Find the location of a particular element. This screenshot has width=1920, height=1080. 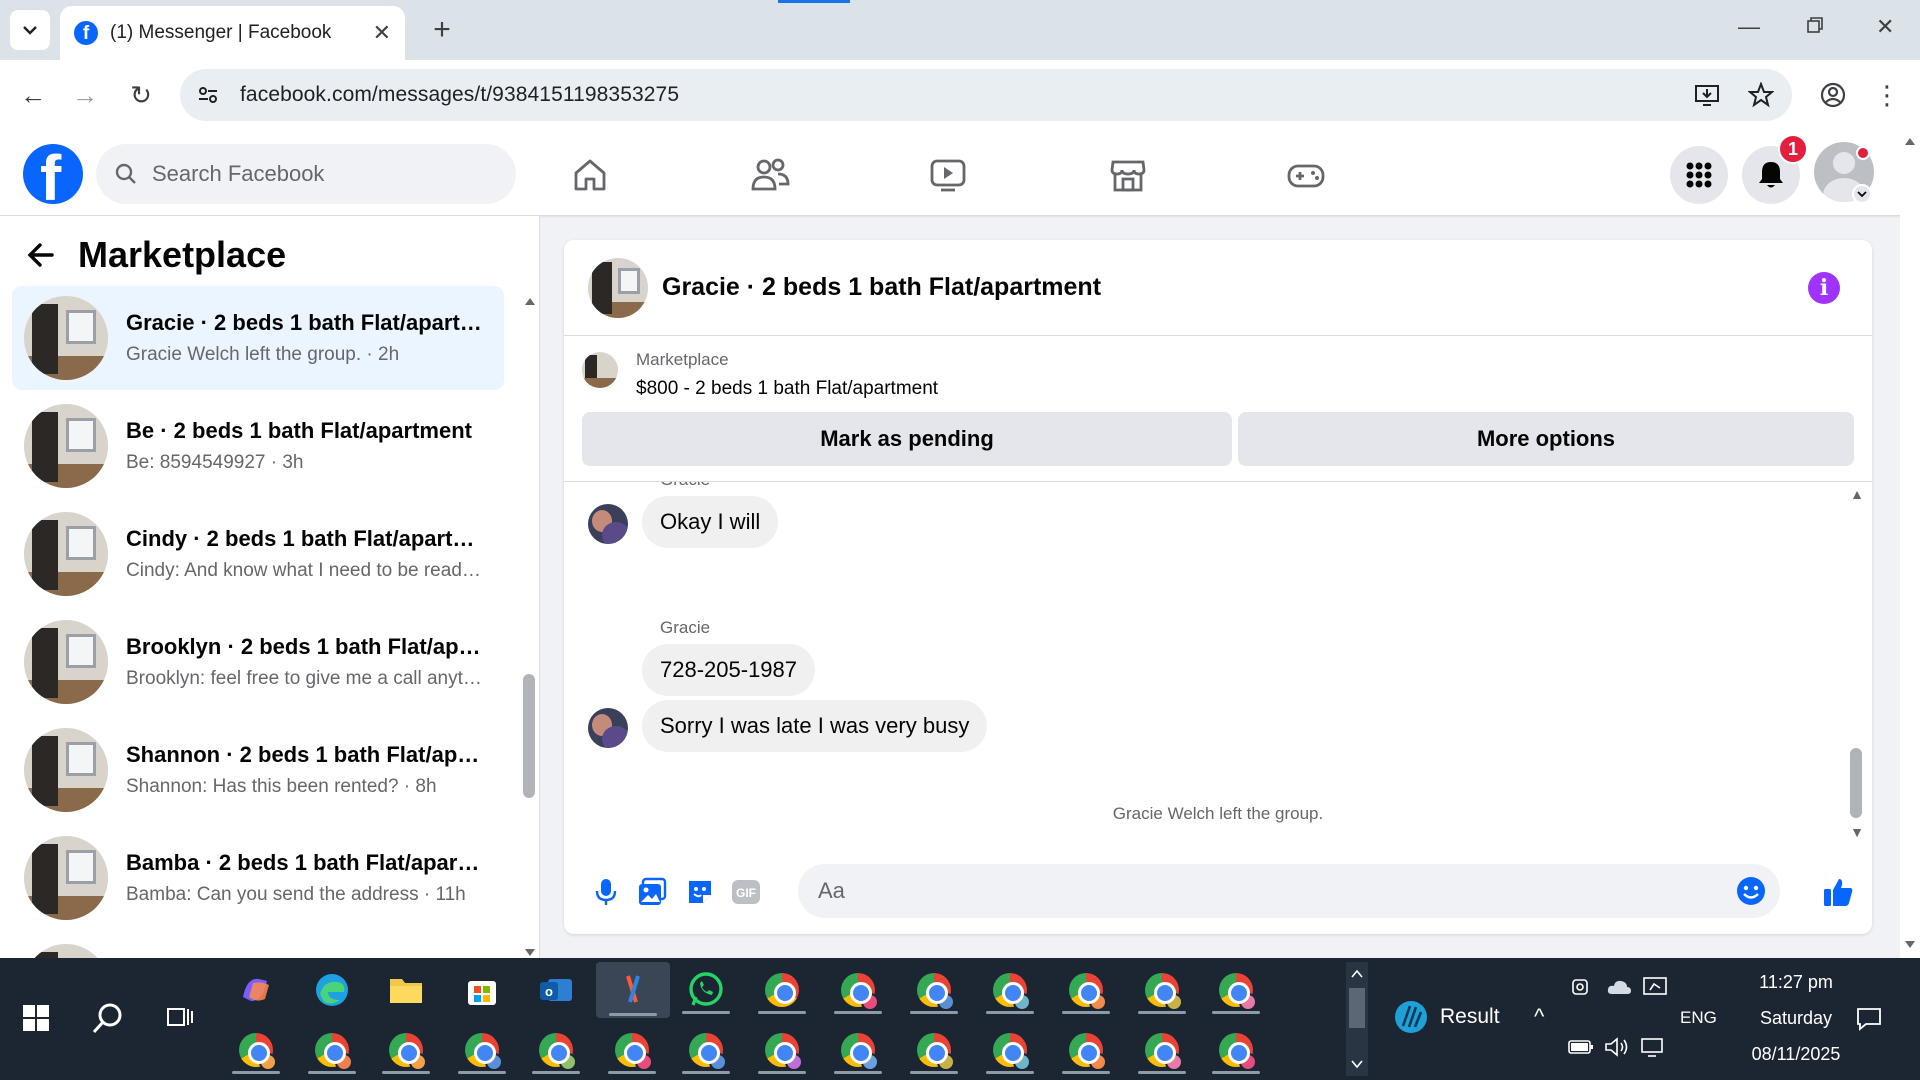

outlook-icon: o is located at coordinates (556, 990).